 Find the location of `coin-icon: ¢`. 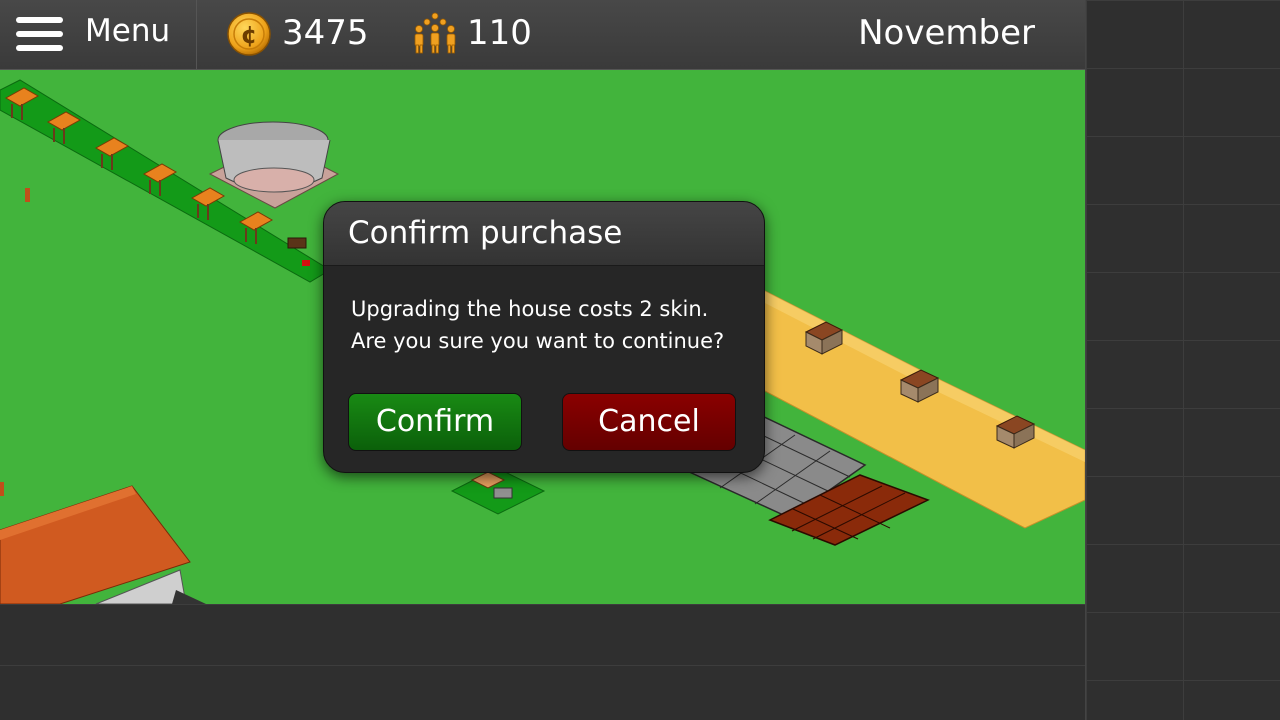

coin-icon: ¢ is located at coordinates (249, 34).